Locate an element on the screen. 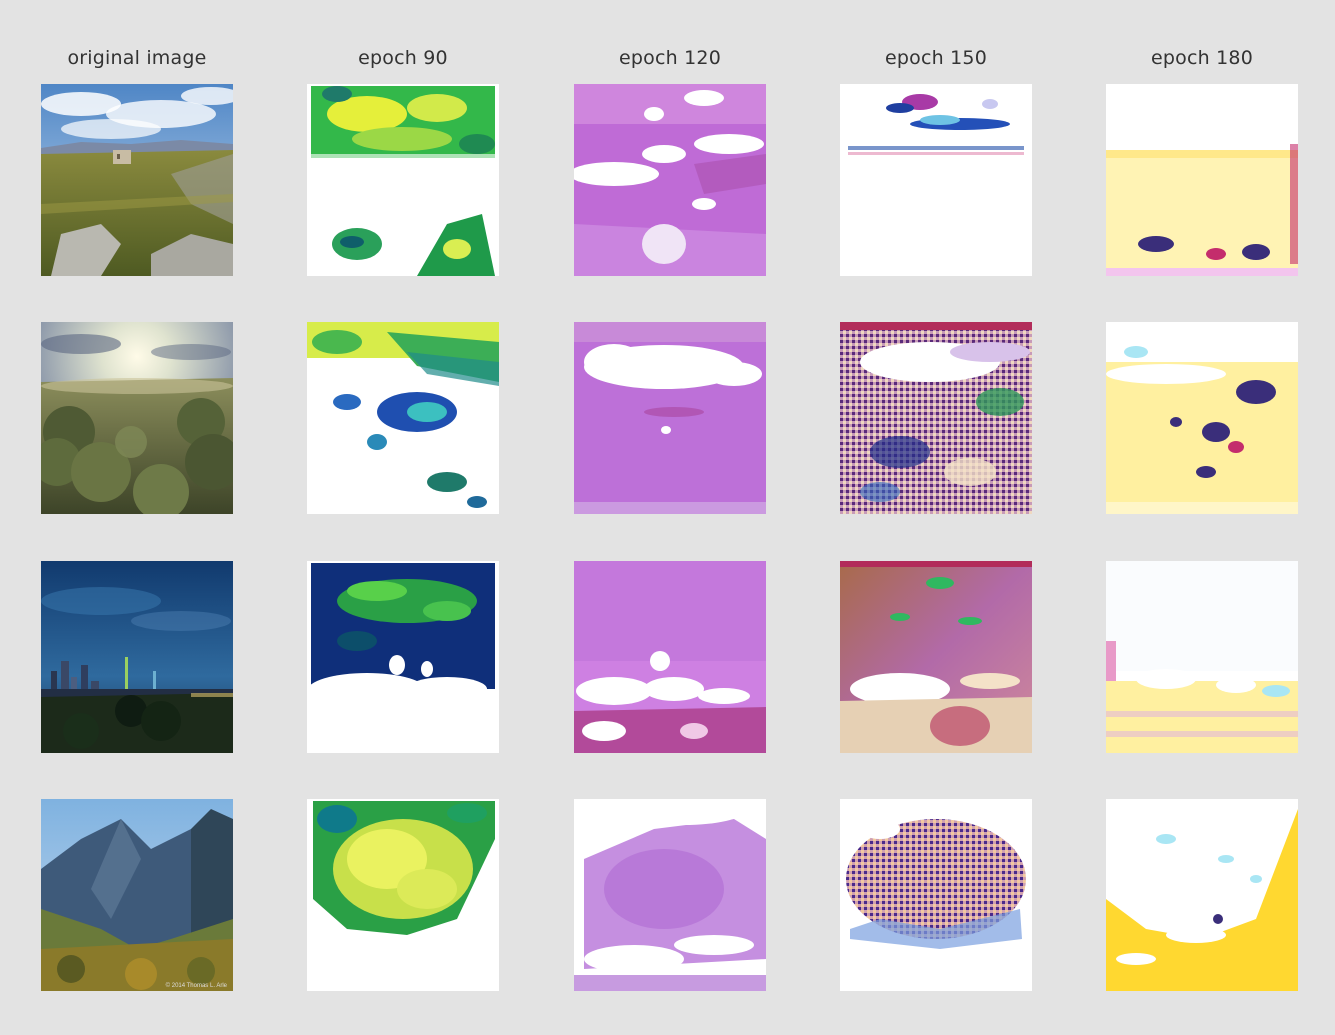 This screenshot has width=1335, height=1035. column-title-original: original image is located at coordinates (137, 58).